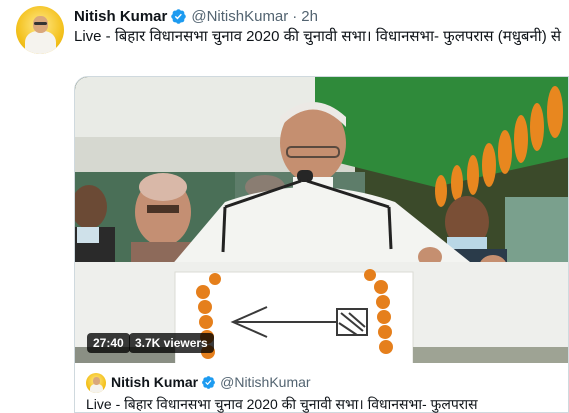 The height and width of the screenshot is (413, 569). I want to click on quoted-author-avatar, so click(96, 383).